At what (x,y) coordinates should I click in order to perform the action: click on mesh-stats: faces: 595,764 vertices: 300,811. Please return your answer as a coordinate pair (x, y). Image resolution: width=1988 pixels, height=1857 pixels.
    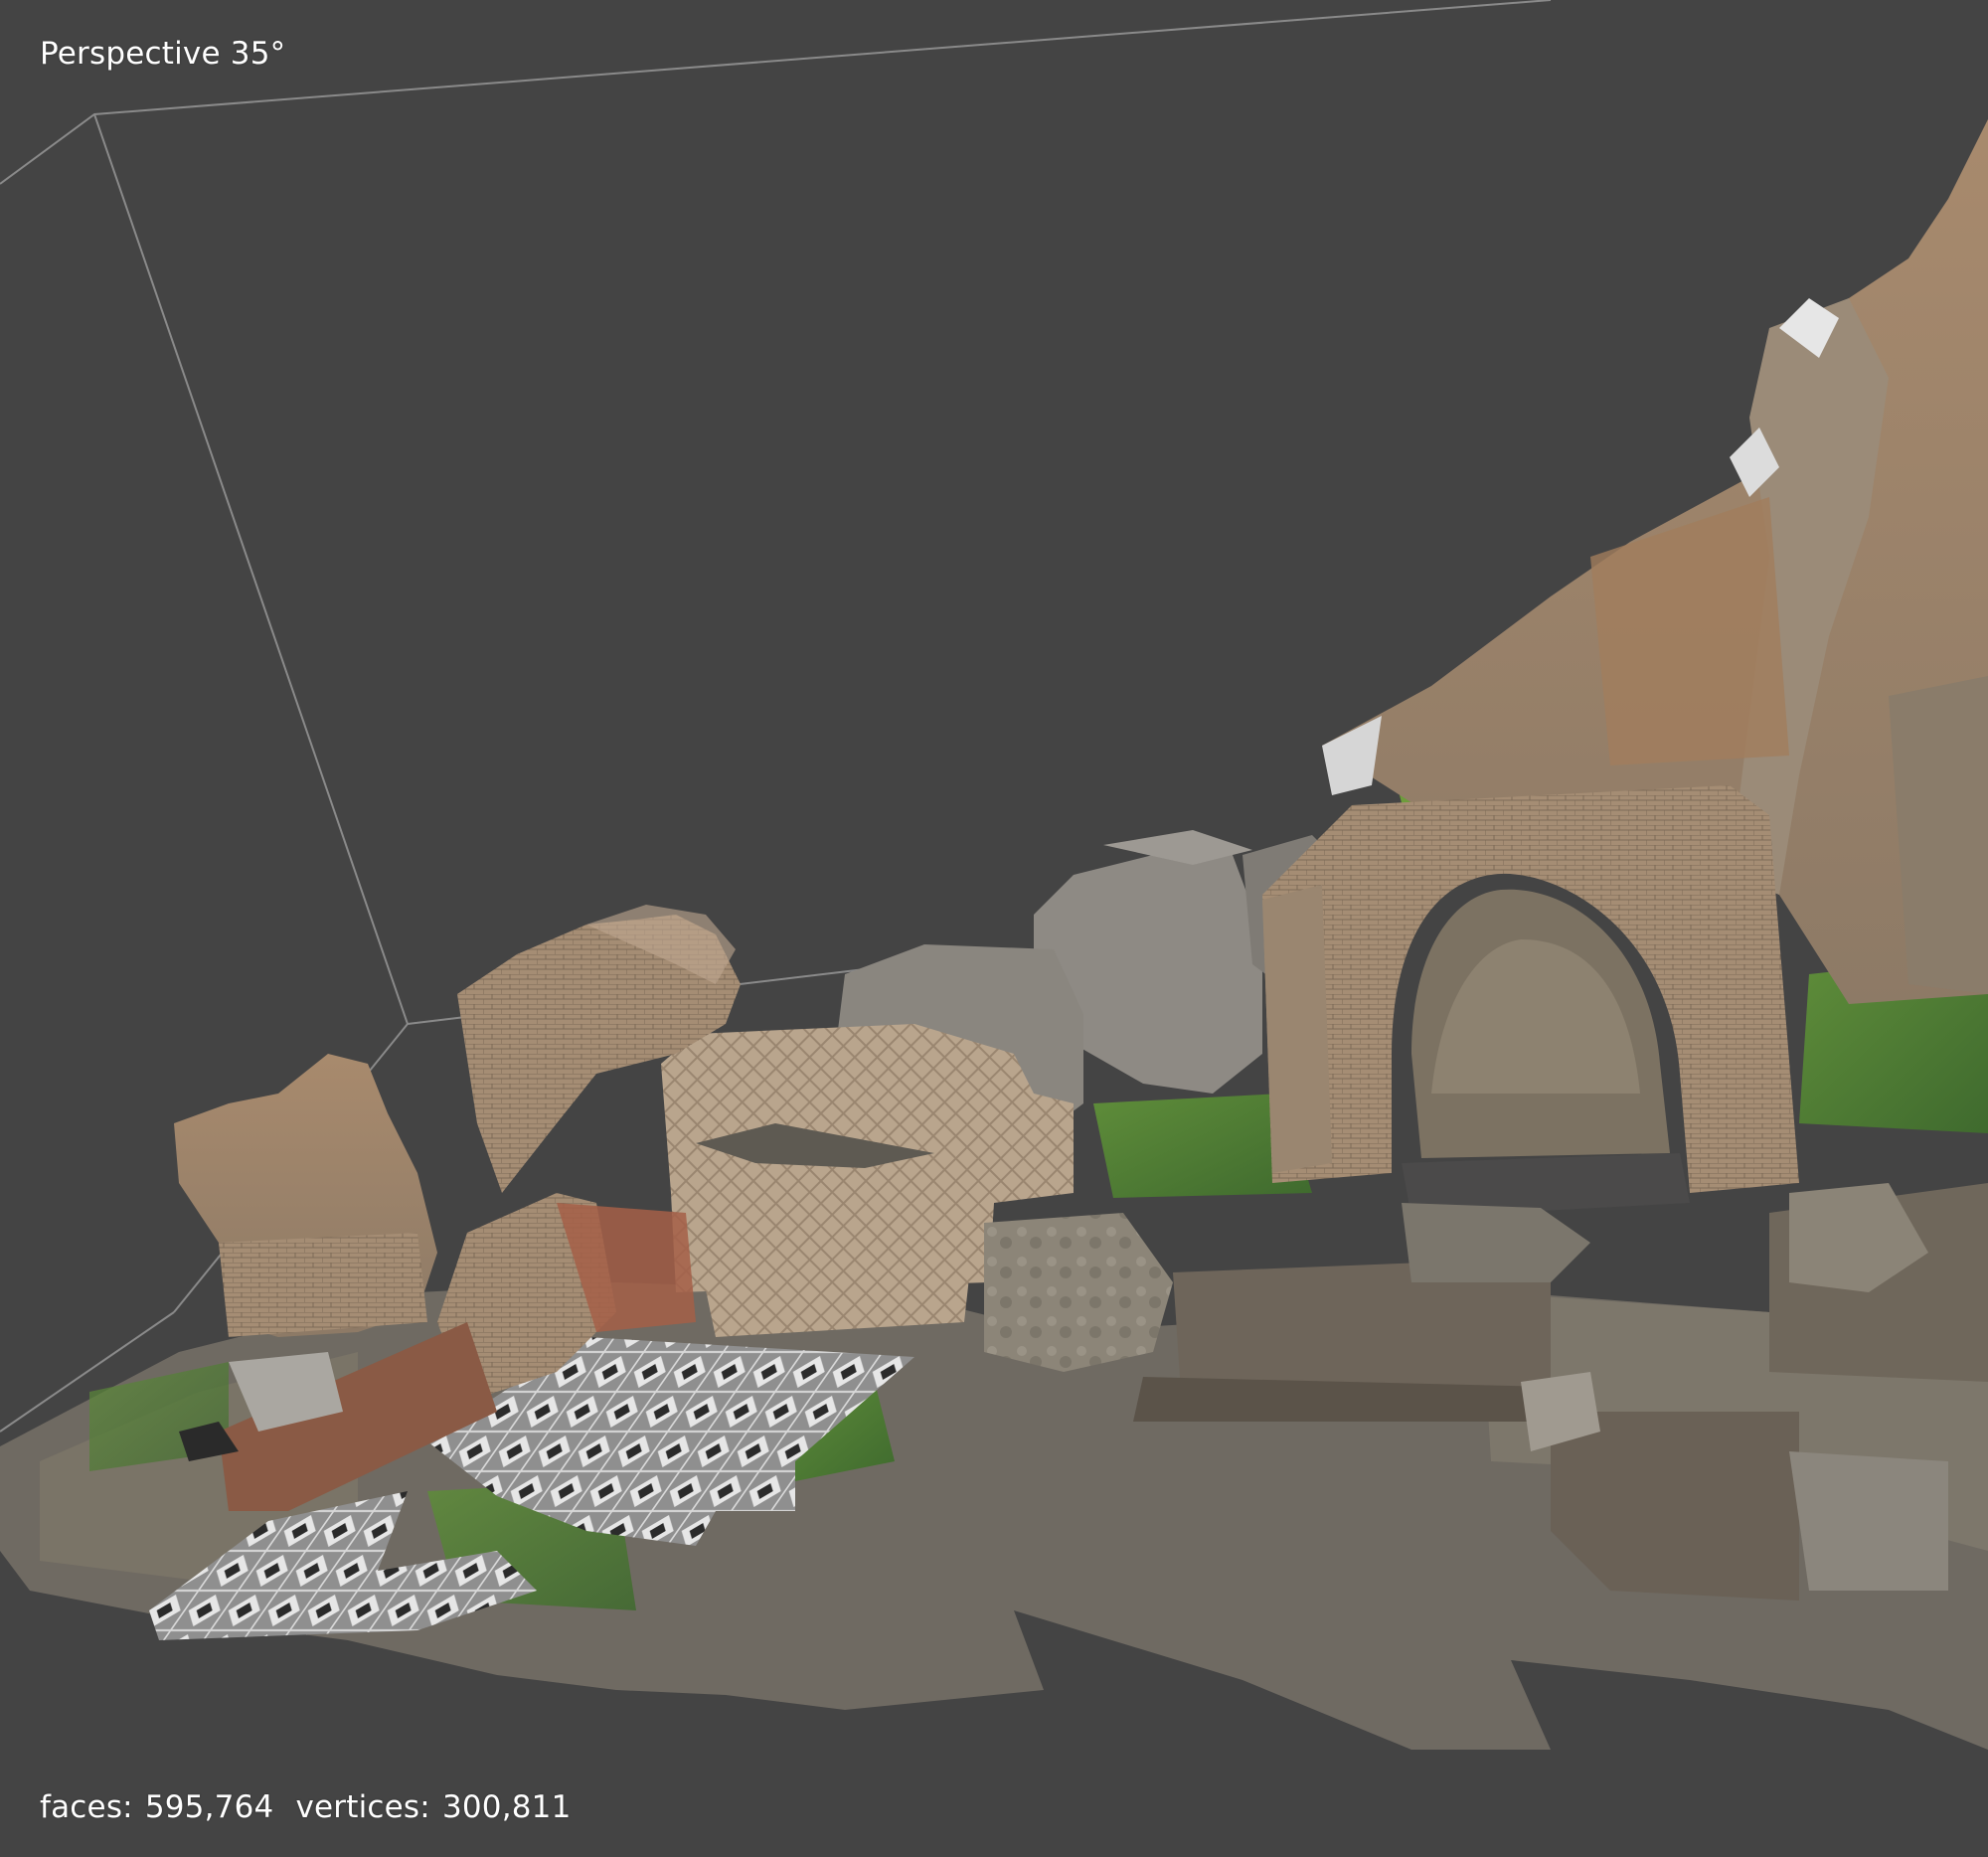
    Looking at the image, I should click on (311, 1807).